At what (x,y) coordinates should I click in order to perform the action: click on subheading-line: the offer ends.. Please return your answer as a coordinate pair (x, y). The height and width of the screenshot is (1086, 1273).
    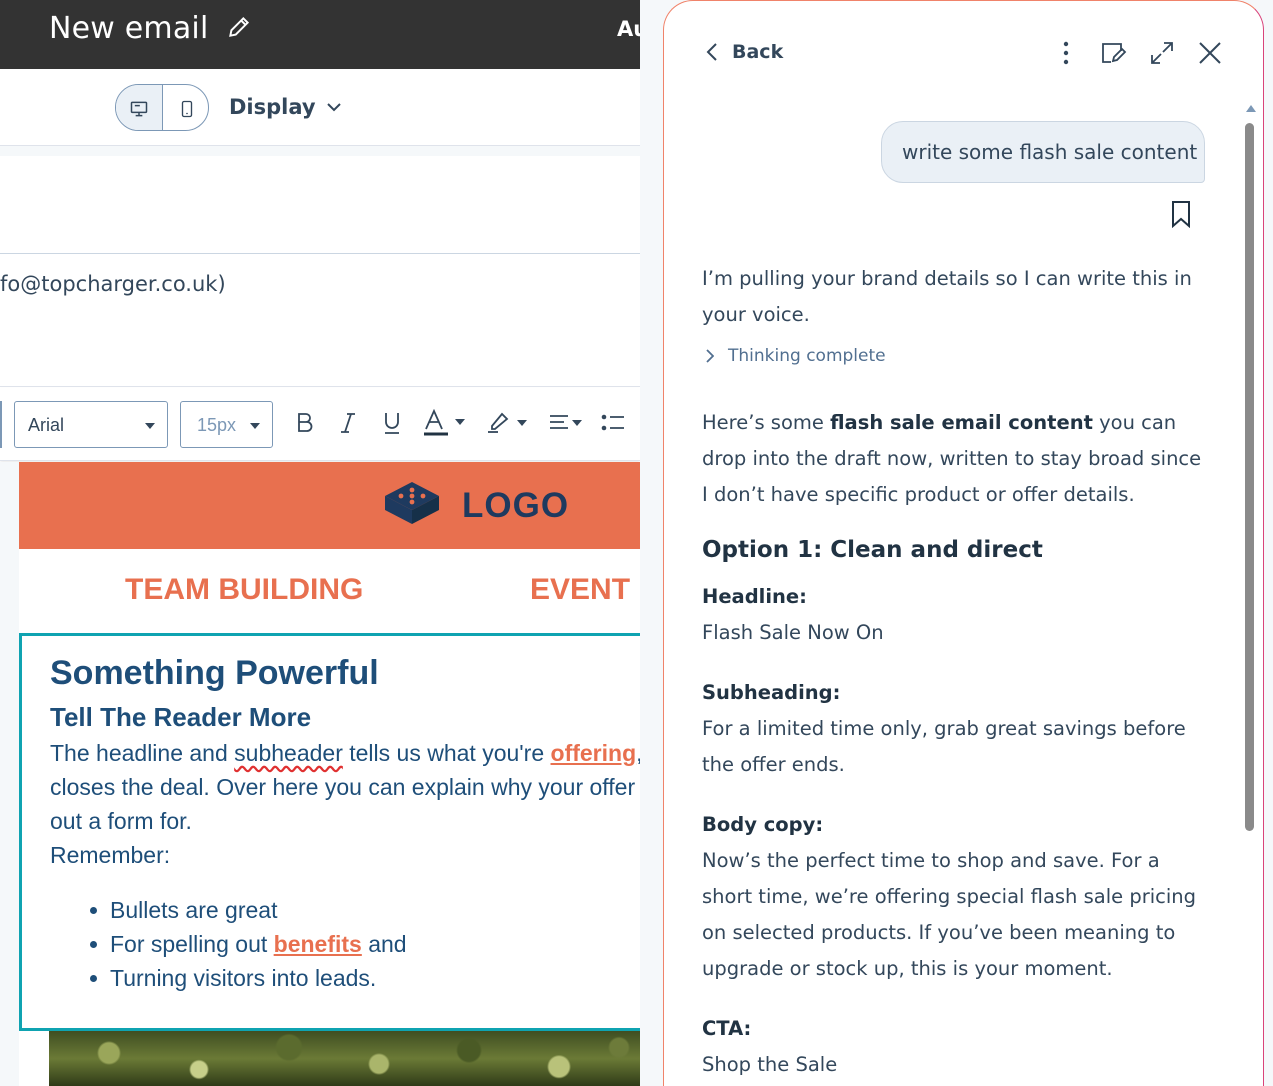
    Looking at the image, I should click on (773, 764).